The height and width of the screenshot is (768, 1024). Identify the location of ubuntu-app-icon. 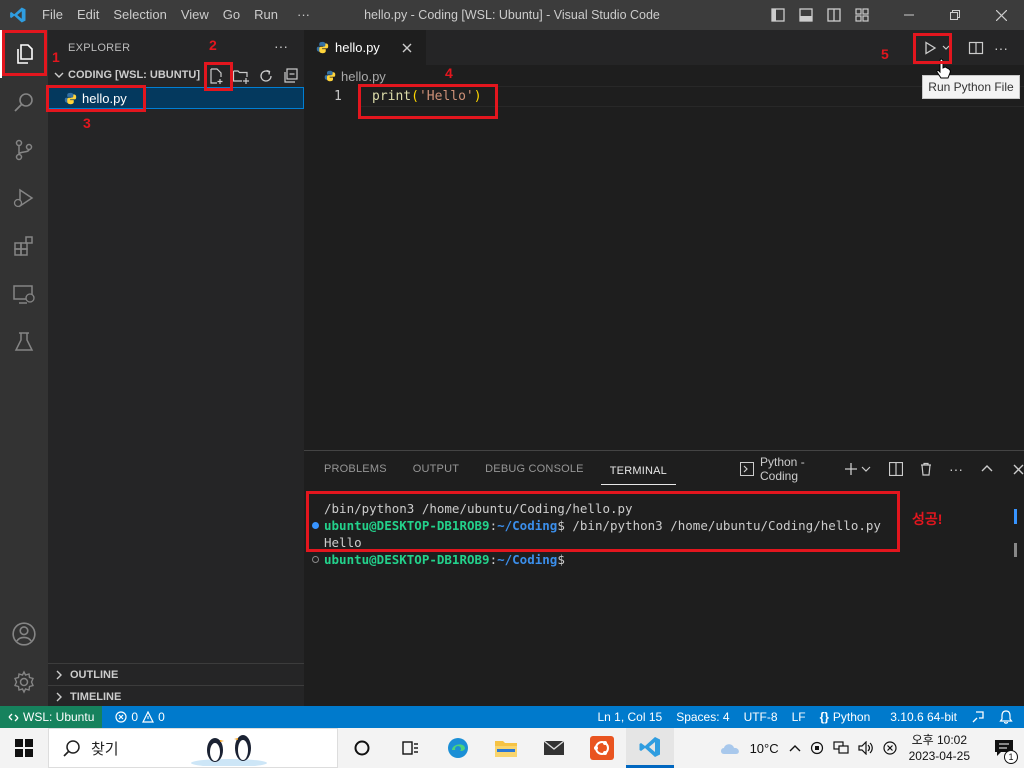
(602, 748).